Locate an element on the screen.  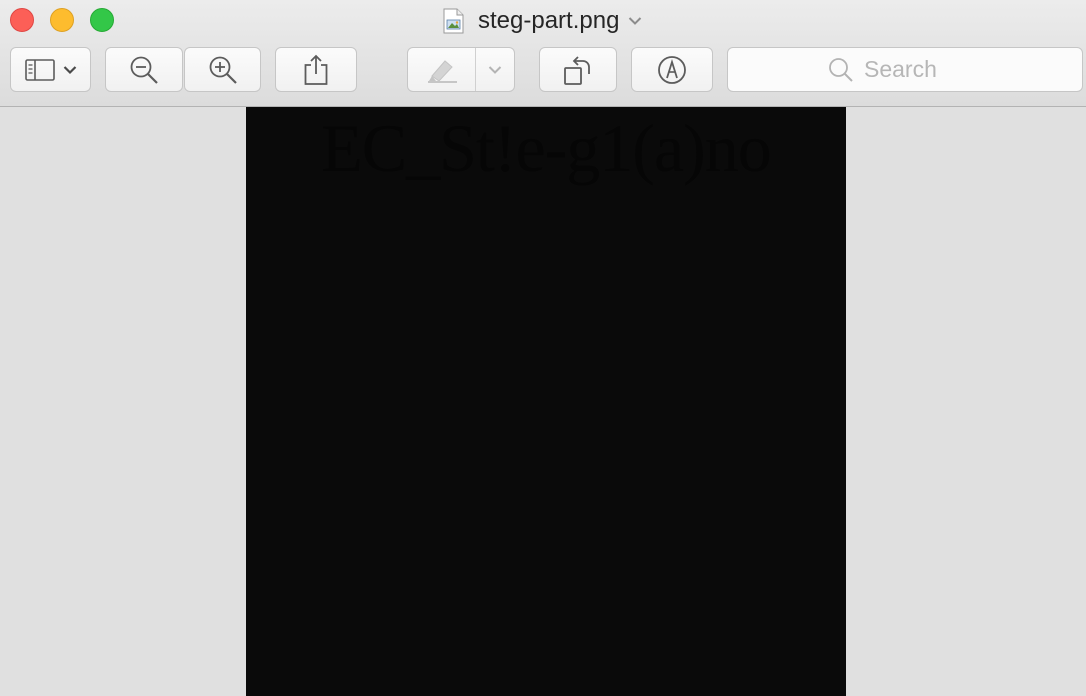
highlighter-icon is located at coordinates (442, 70).